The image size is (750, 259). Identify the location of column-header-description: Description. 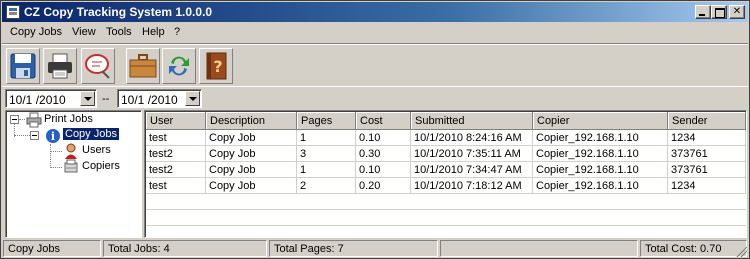
(251, 121).